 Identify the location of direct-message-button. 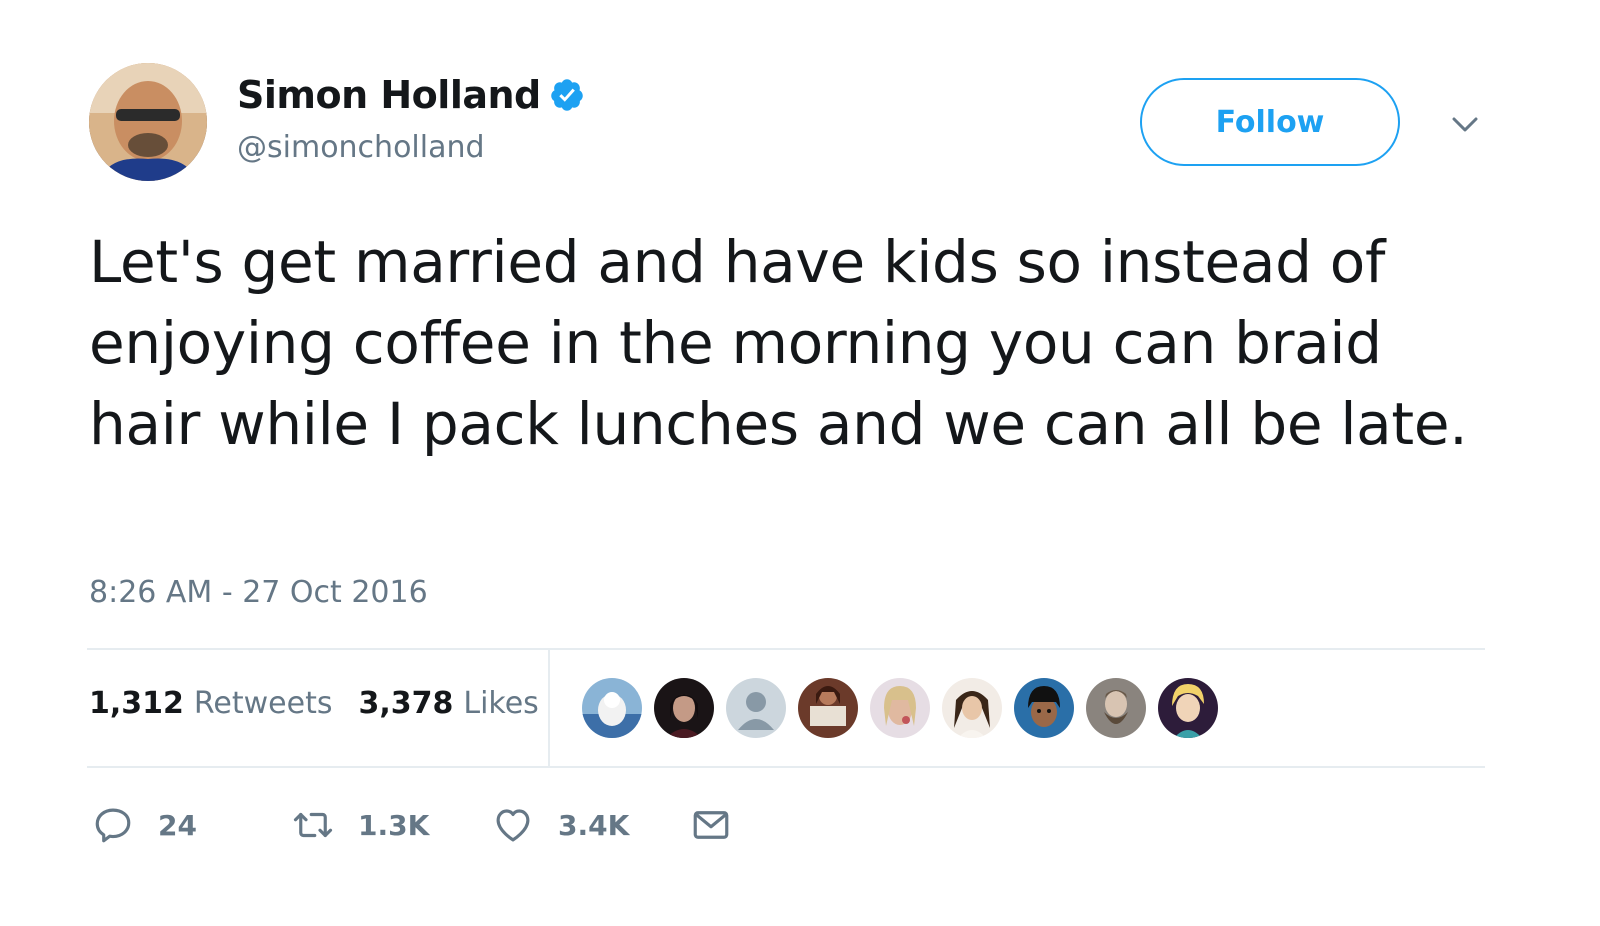
(711, 825).